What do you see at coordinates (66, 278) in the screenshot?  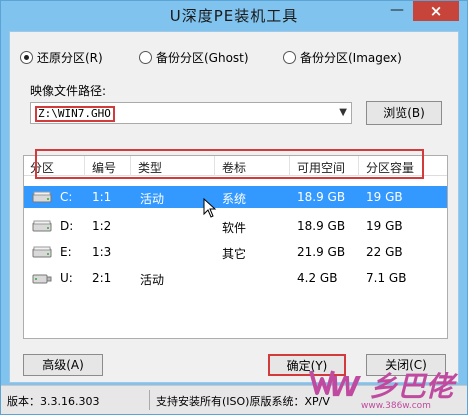 I see `partition-drive: U:` at bounding box center [66, 278].